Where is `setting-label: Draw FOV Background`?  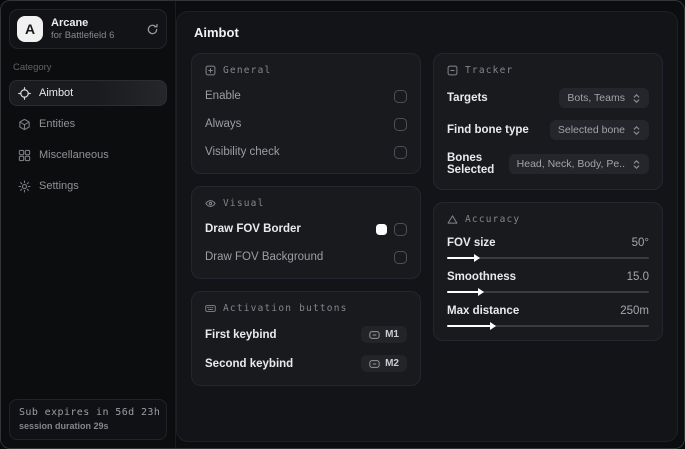
setting-label: Draw FOV Background is located at coordinates (264, 257).